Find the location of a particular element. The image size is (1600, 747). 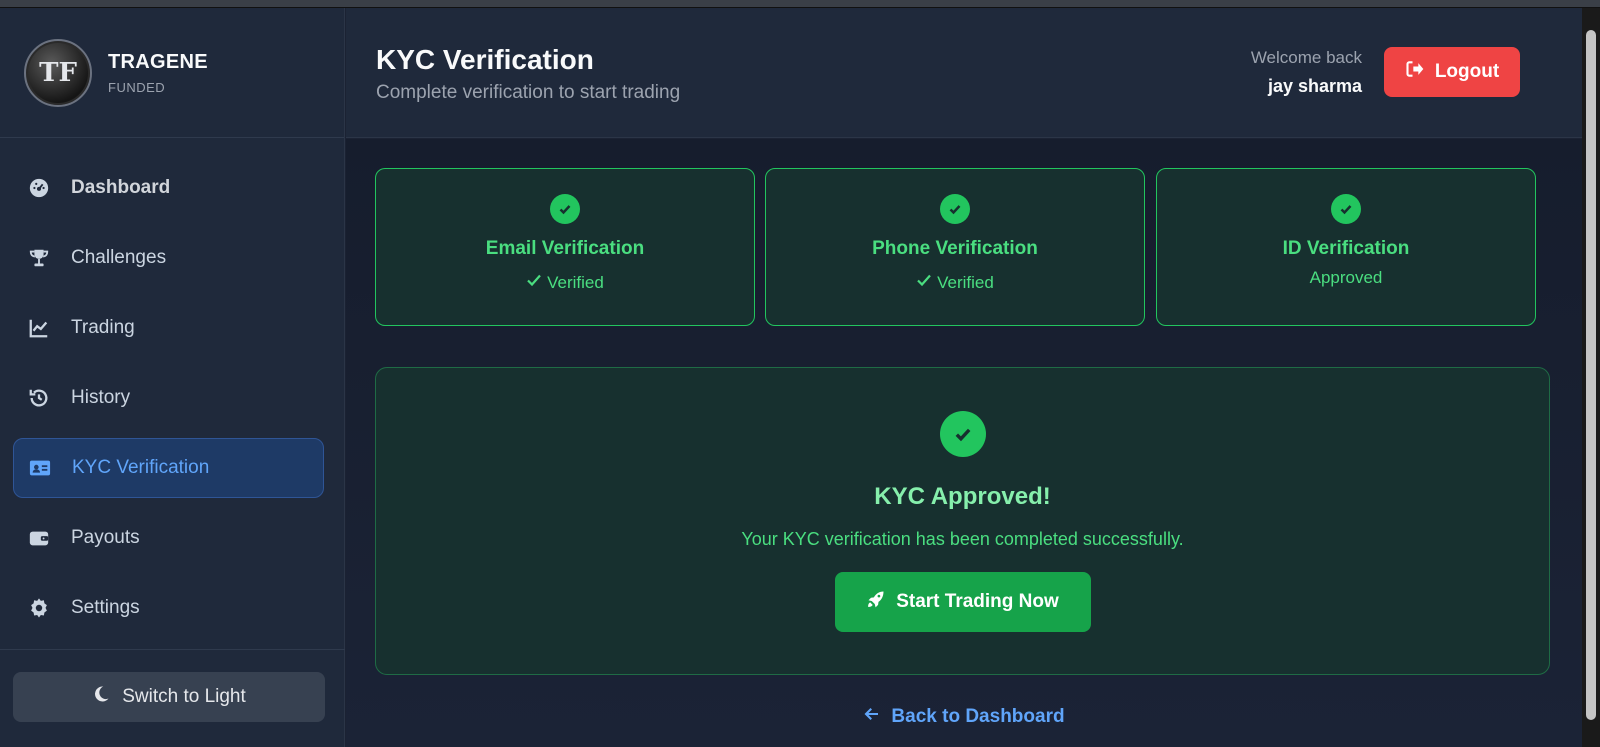

sidebar-item-kyc-verification: KYC Verification is located at coordinates (168, 468).